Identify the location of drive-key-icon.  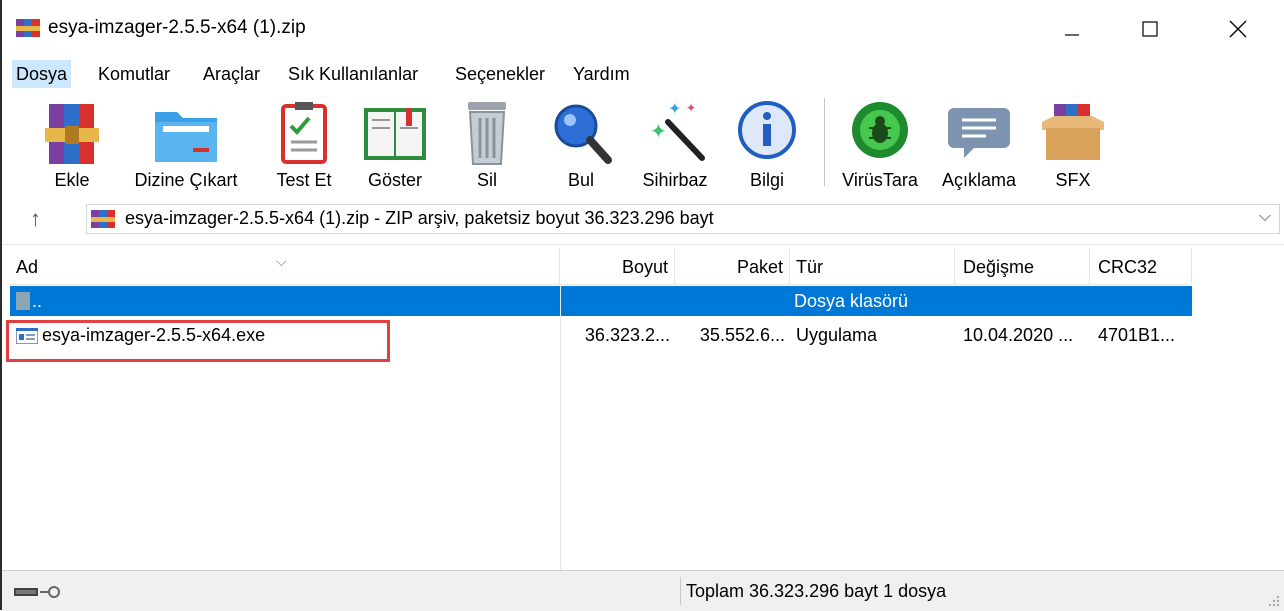
(37, 592).